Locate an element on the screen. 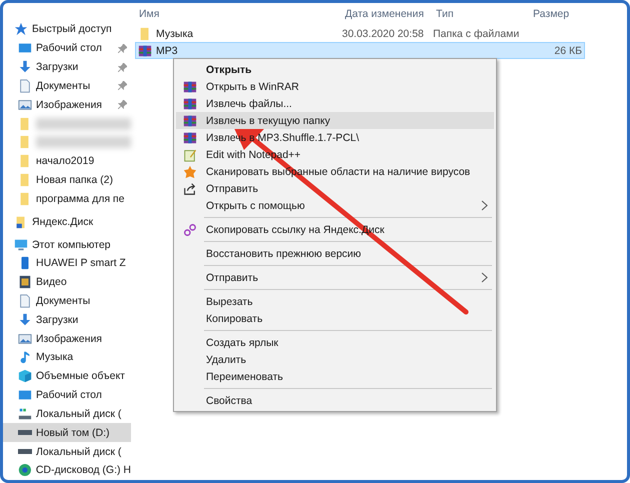 The width and height of the screenshot is (630, 483). menu-item: Создать ярлык is located at coordinates (335, 342).